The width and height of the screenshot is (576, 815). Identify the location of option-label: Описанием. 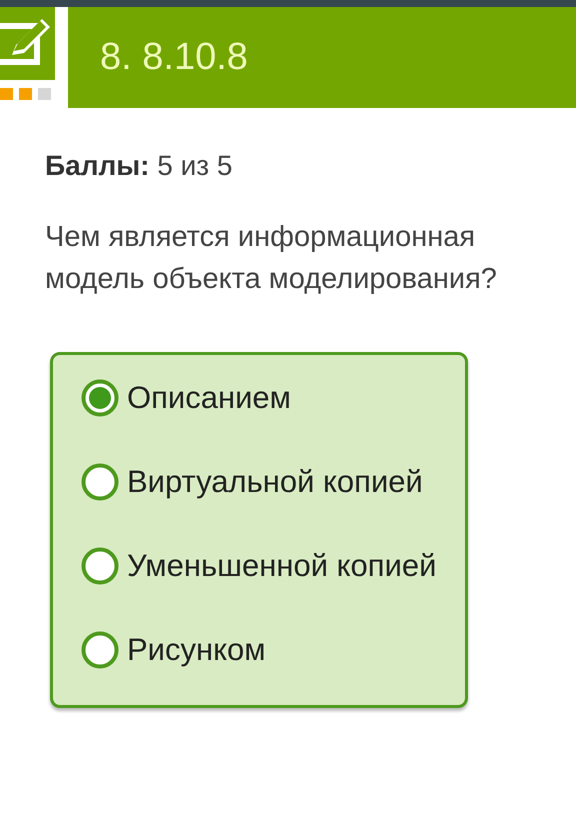
(209, 398).